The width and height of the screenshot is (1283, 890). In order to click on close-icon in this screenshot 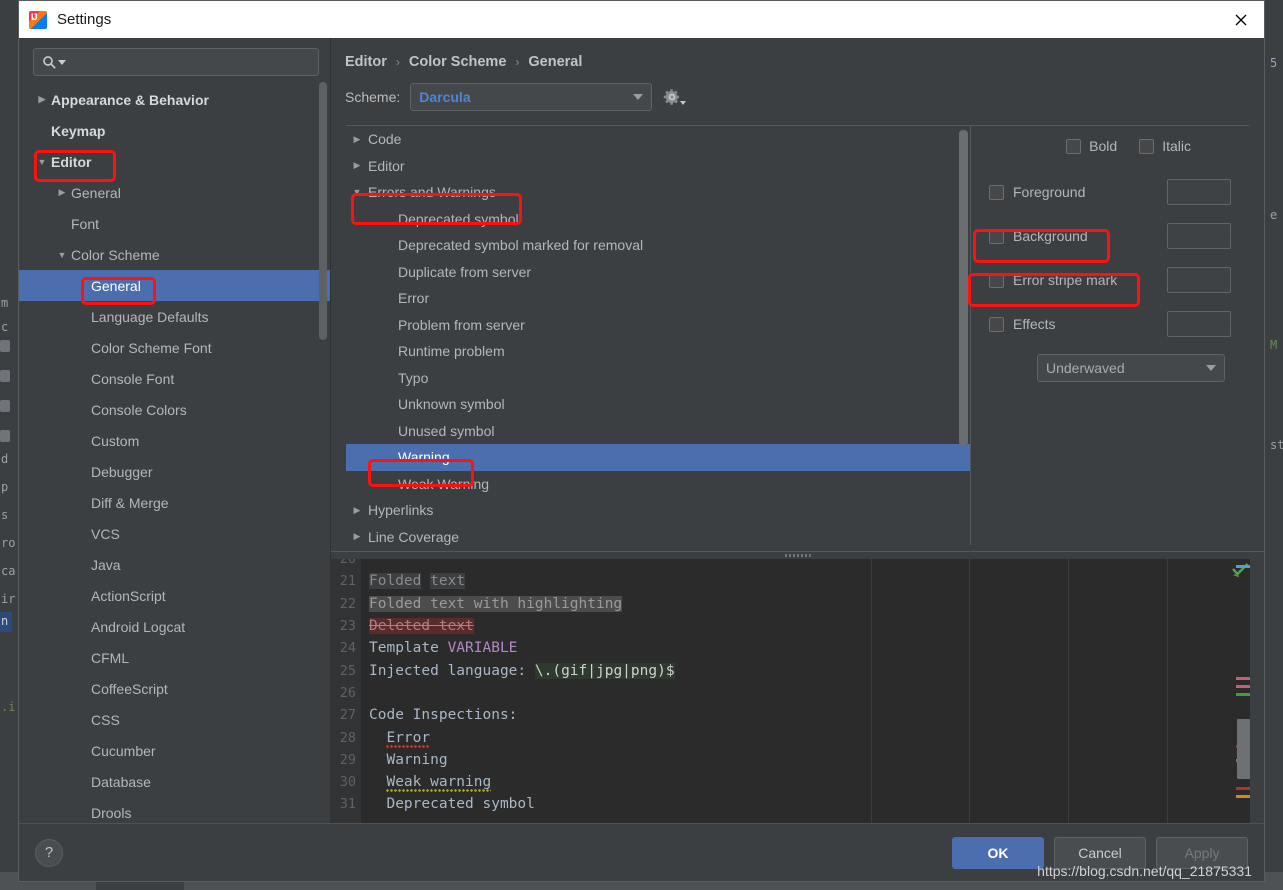, I will do `click(1241, 19)`.